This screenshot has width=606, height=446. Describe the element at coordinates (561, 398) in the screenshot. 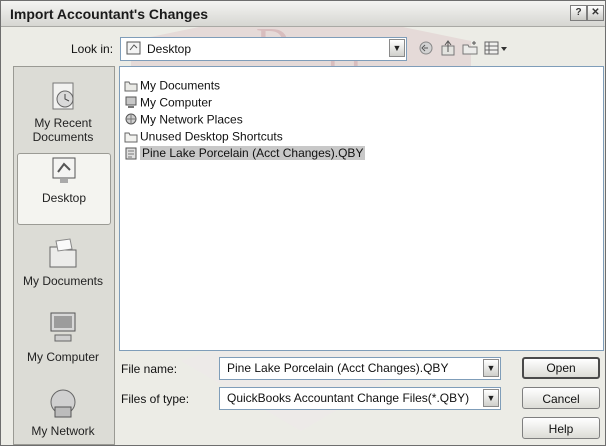

I see `cancel-button: Cancel` at that location.